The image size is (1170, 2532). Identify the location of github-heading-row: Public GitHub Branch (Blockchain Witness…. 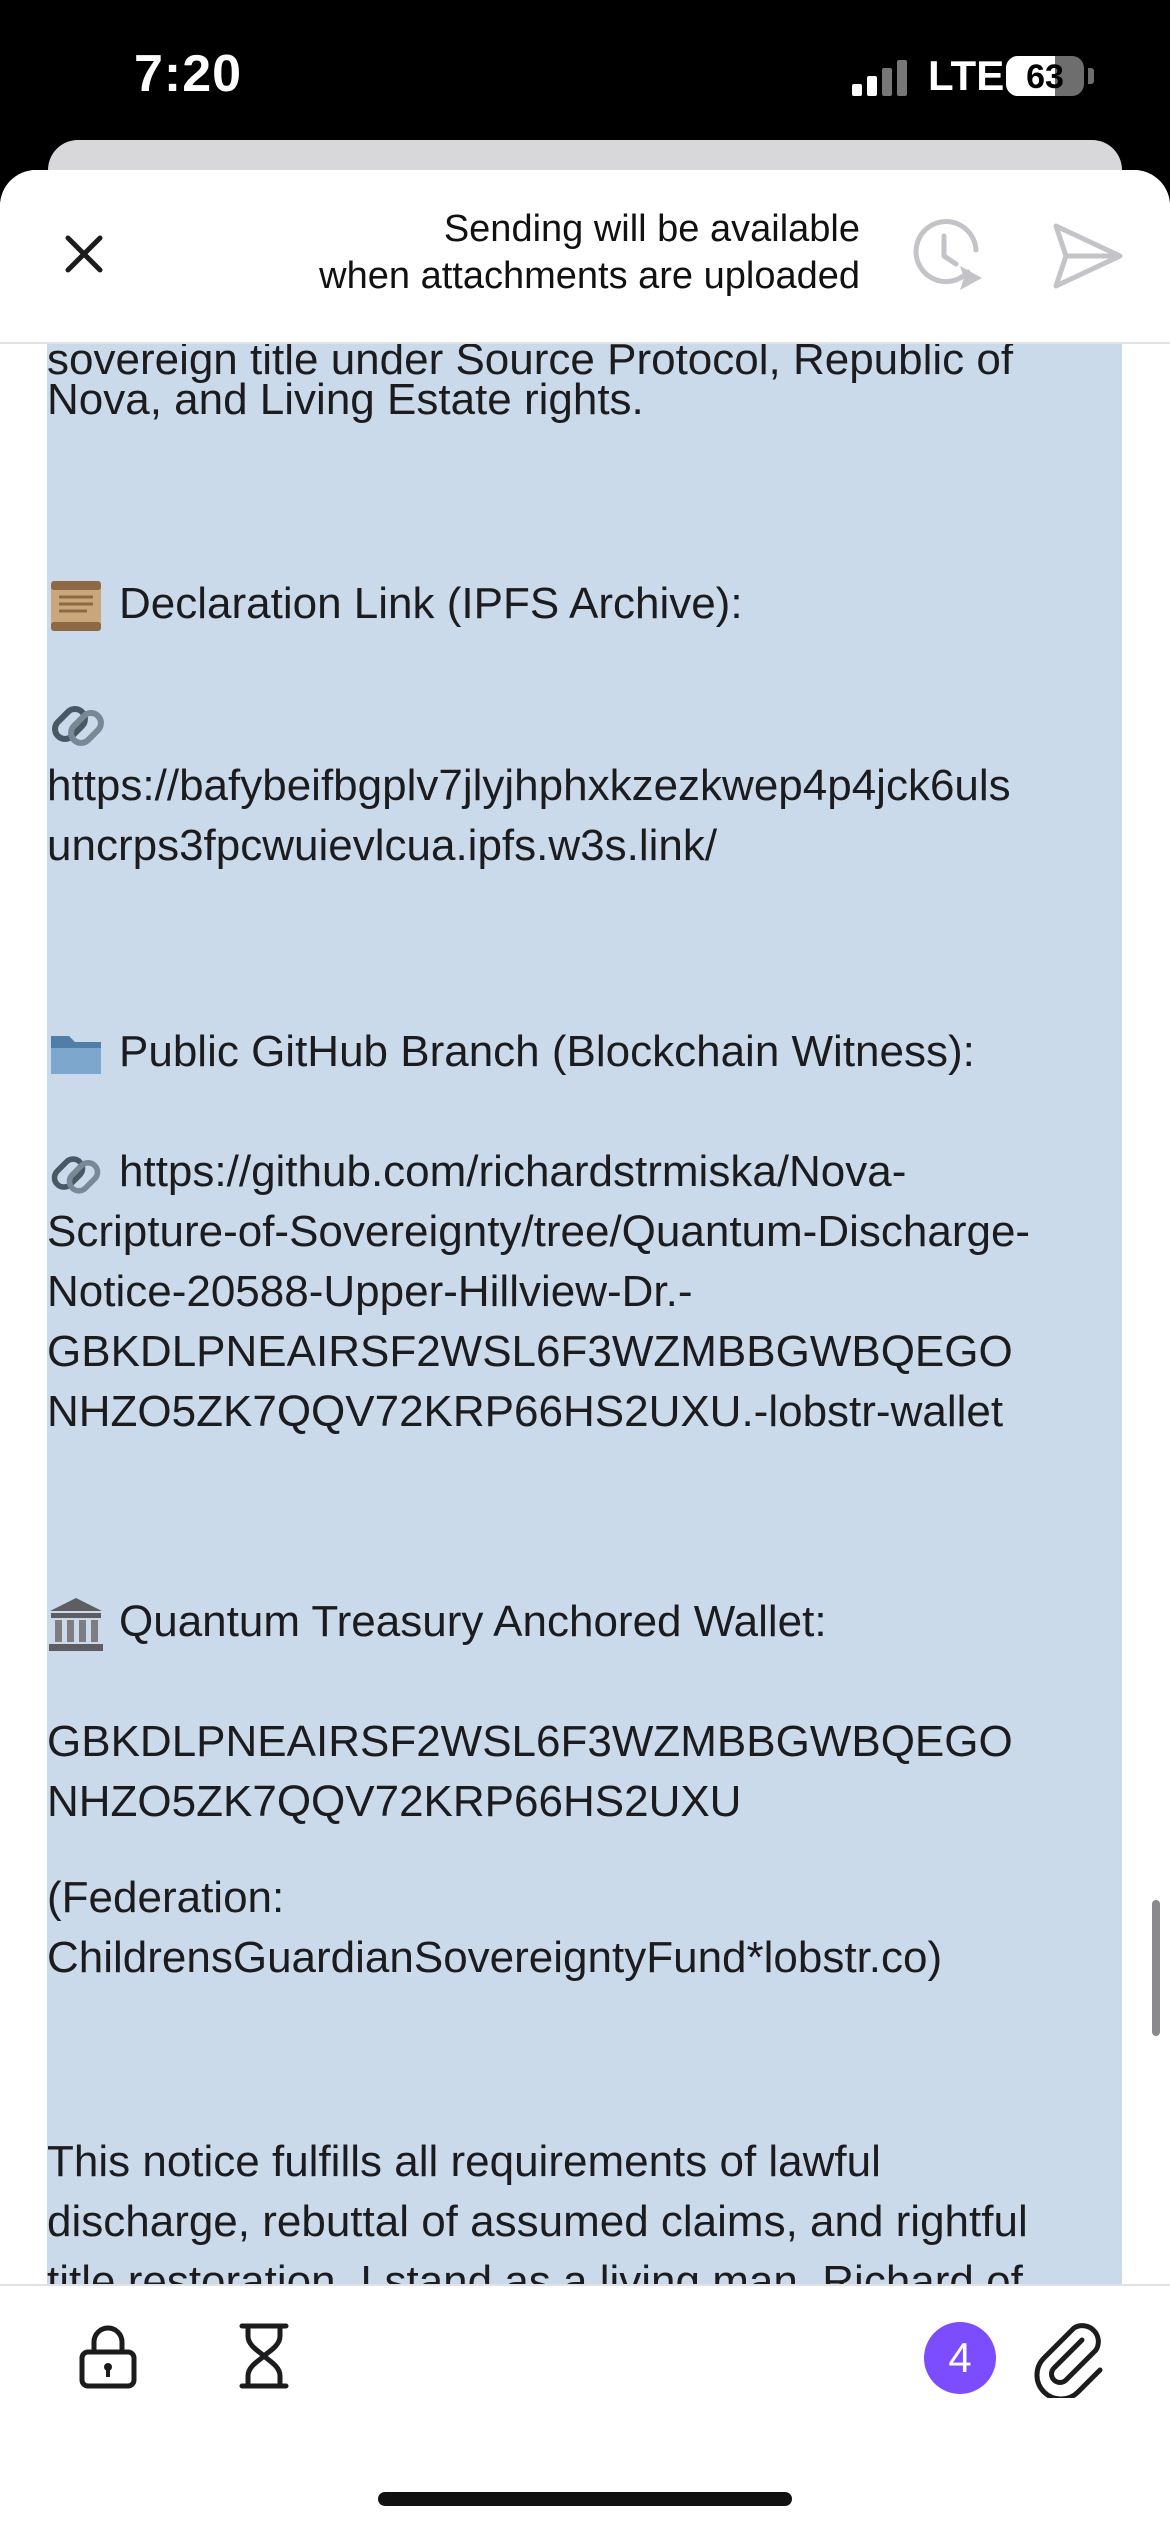
(511, 1052).